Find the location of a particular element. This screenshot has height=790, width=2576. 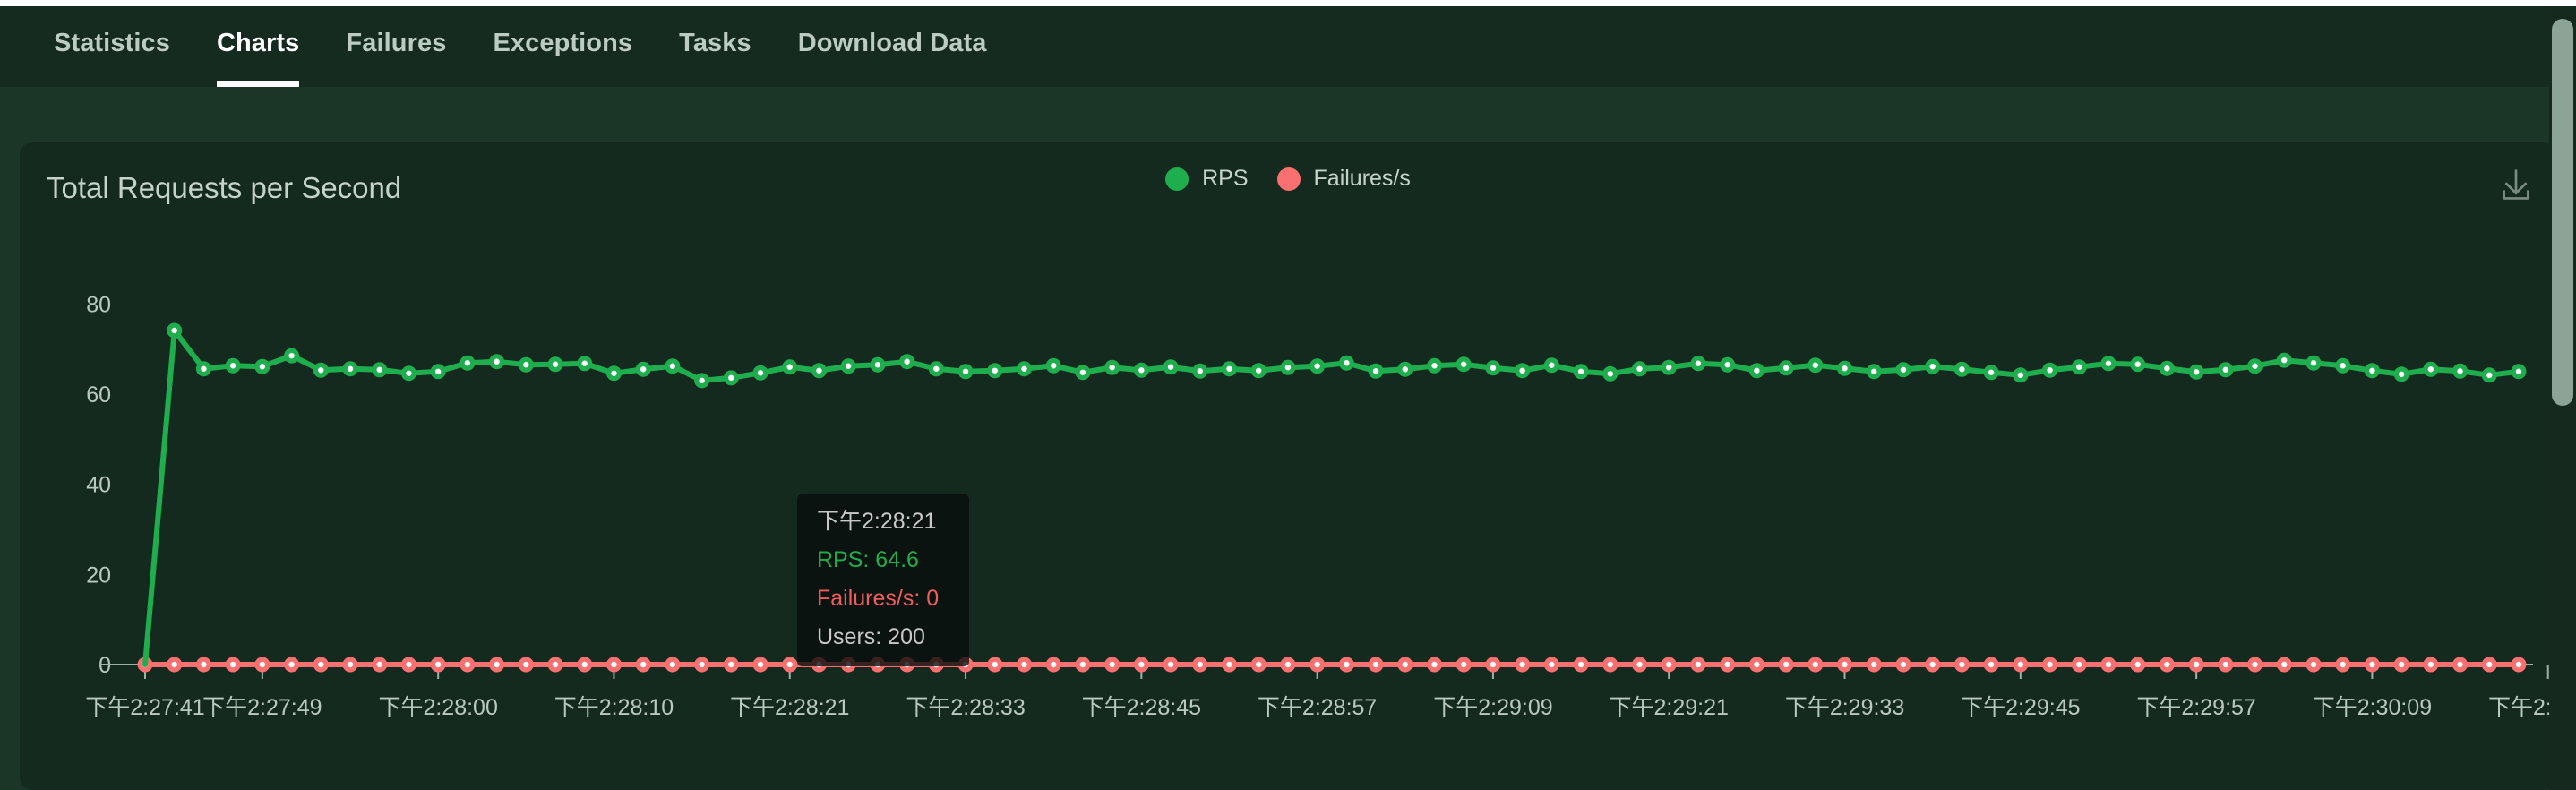

tab-charts: Charts is located at coordinates (257, 46).